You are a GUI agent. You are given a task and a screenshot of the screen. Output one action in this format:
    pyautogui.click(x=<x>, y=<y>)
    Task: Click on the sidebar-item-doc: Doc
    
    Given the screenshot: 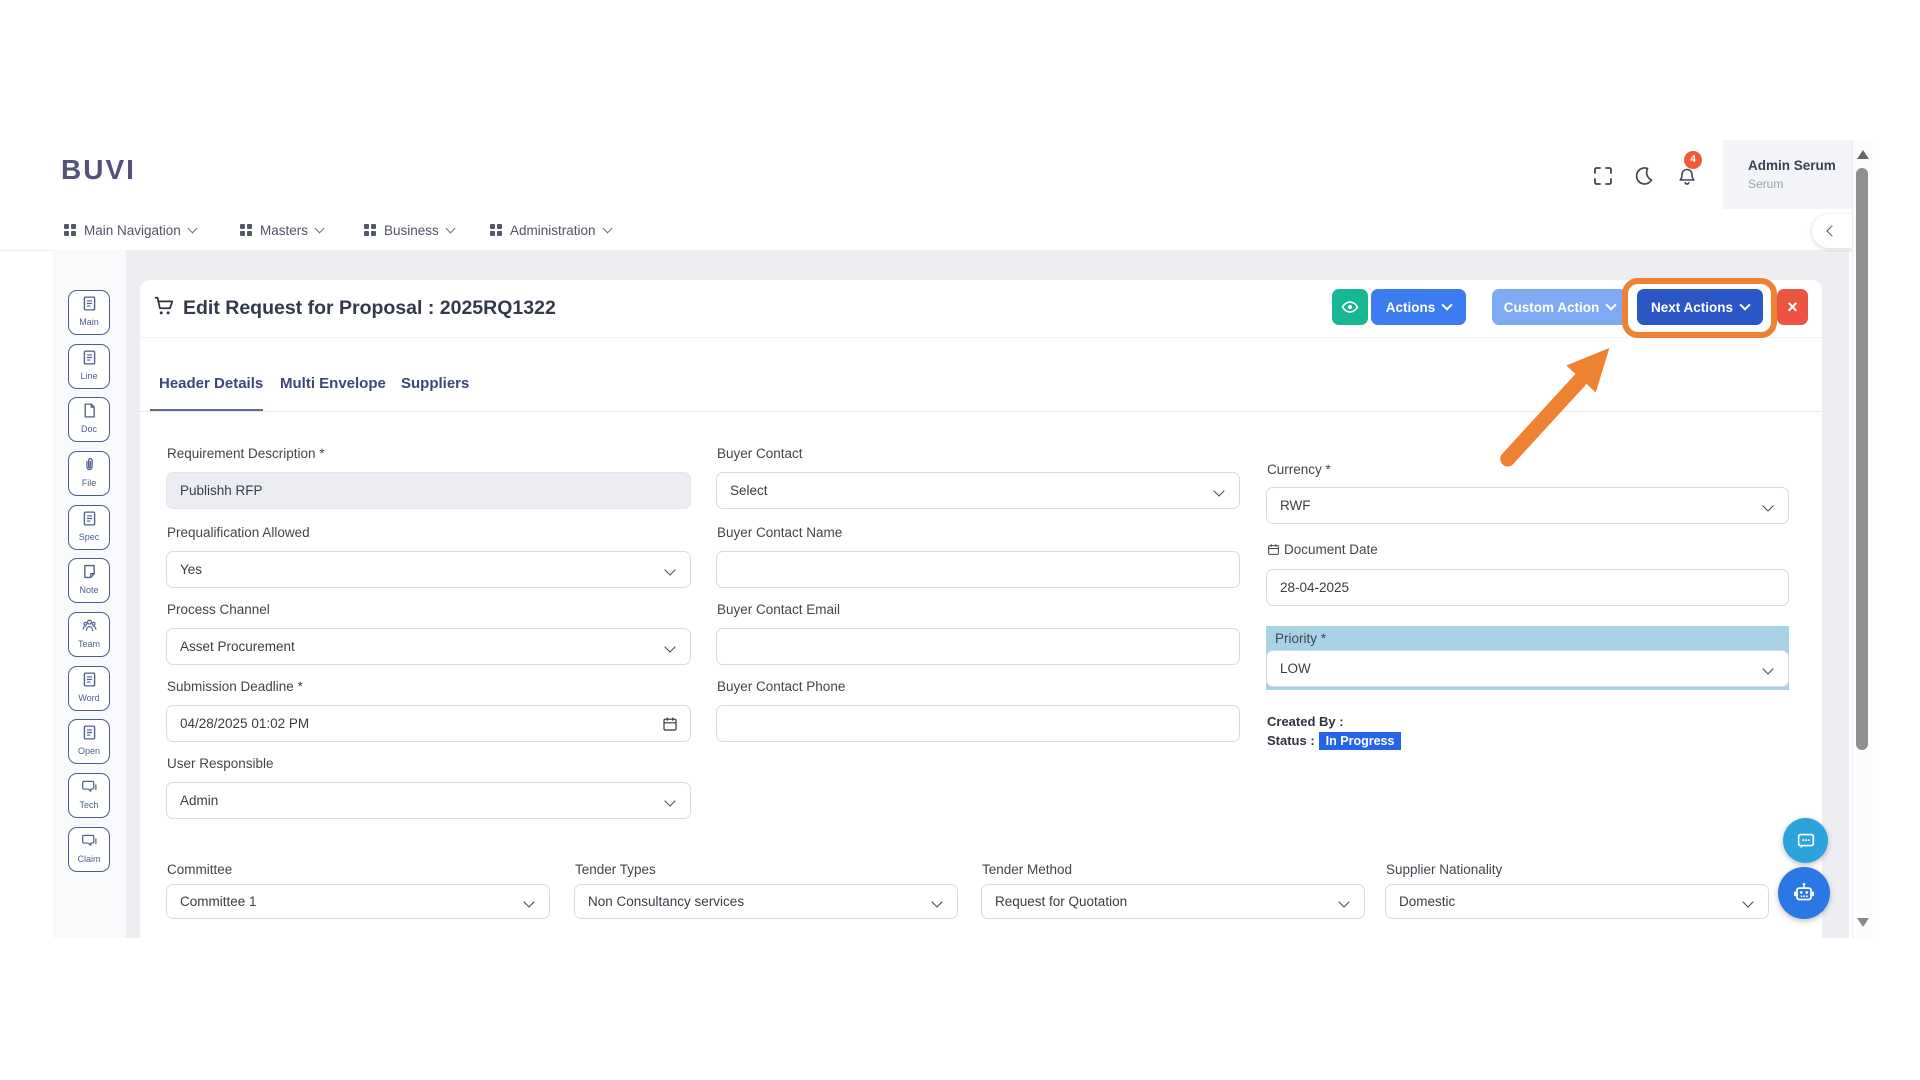 What is the action you would take?
    pyautogui.click(x=89, y=419)
    